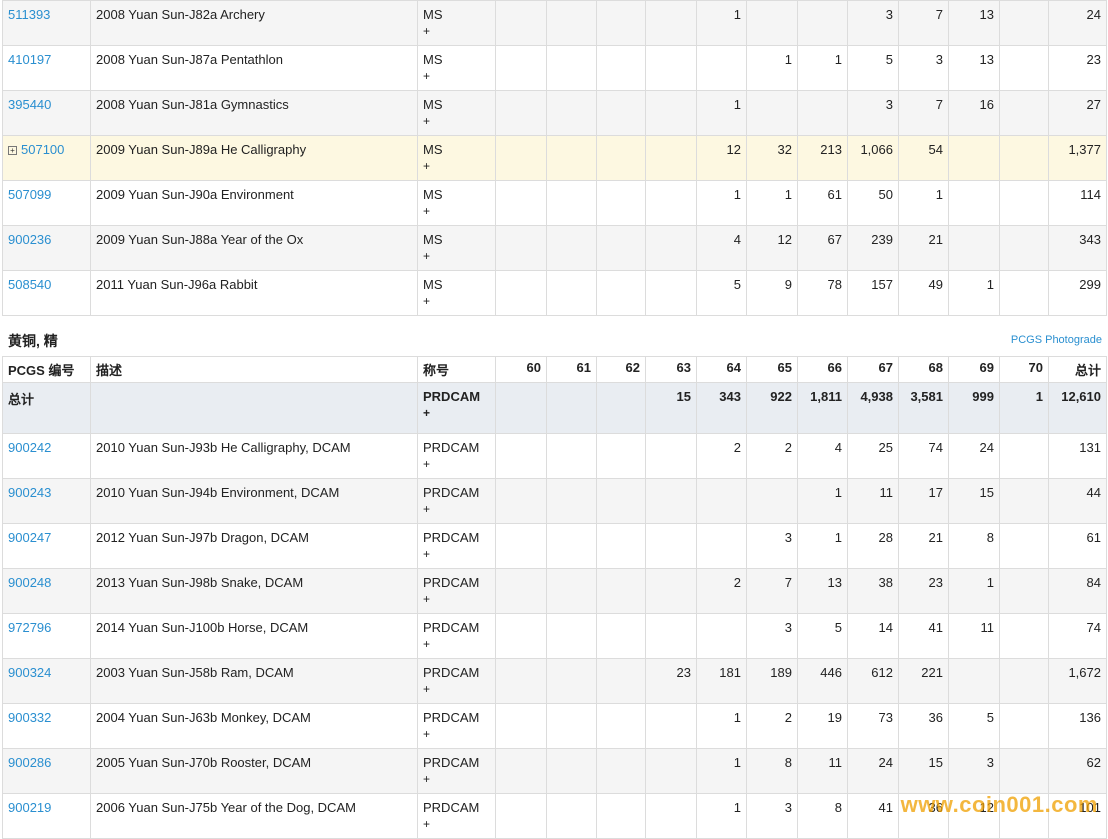 Image resolution: width=1108 pixels, height=839 pixels. What do you see at coordinates (974, 636) in the screenshot?
I see `grade-count-cell: 11` at bounding box center [974, 636].